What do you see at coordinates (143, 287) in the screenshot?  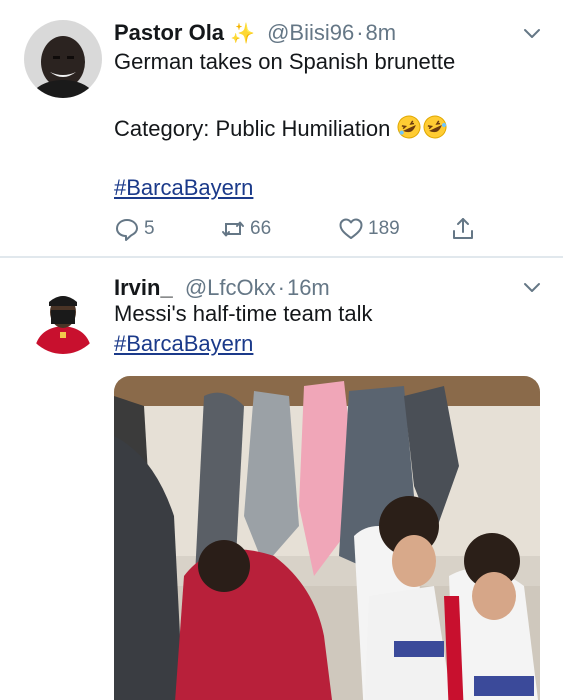 I see `display-name: Irvin_` at bounding box center [143, 287].